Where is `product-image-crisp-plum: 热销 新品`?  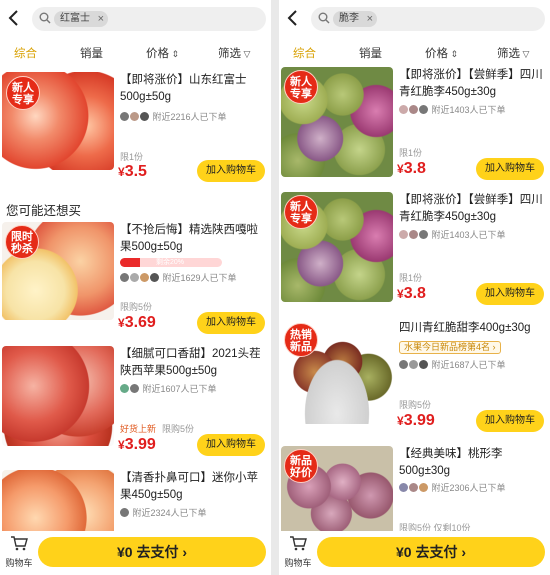 product-image-crisp-plum: 热销 新品 is located at coordinates (337, 372).